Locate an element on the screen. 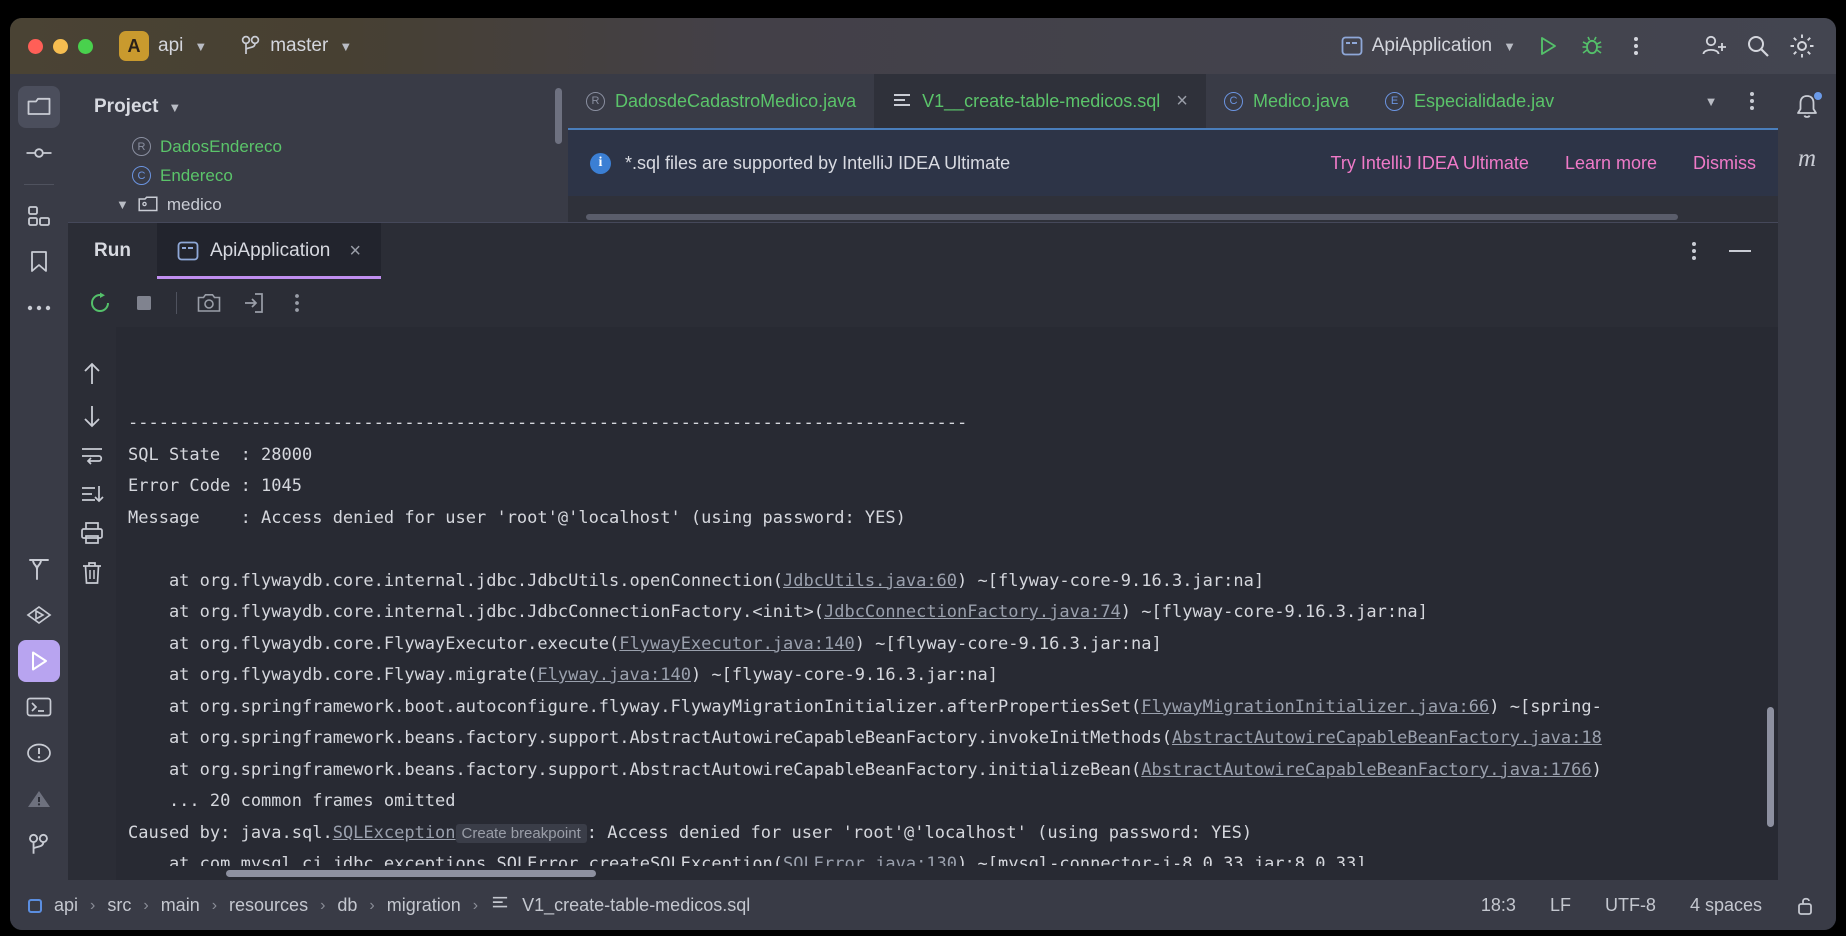 This screenshot has height=936, width=1846. search-everywhere-button is located at coordinates (1758, 46).